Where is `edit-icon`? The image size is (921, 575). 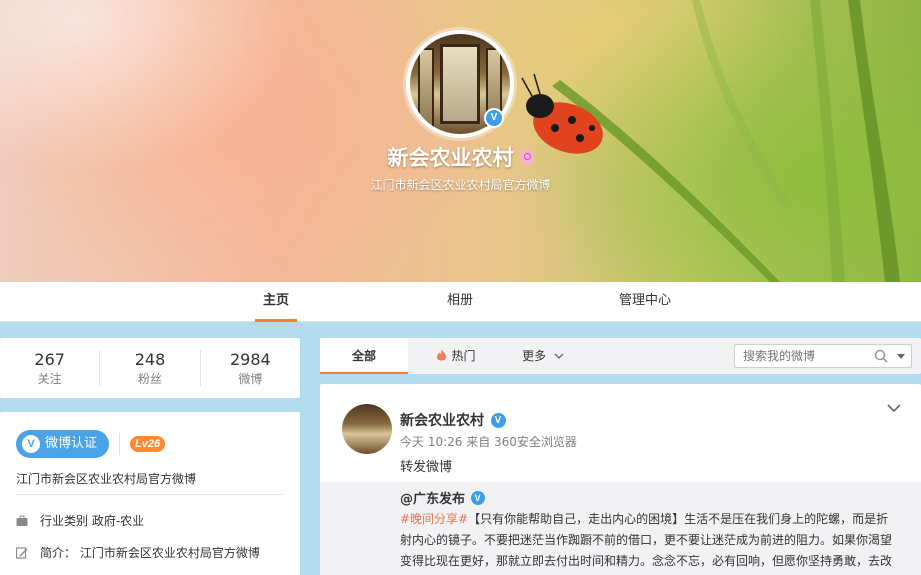 edit-icon is located at coordinates (22, 552).